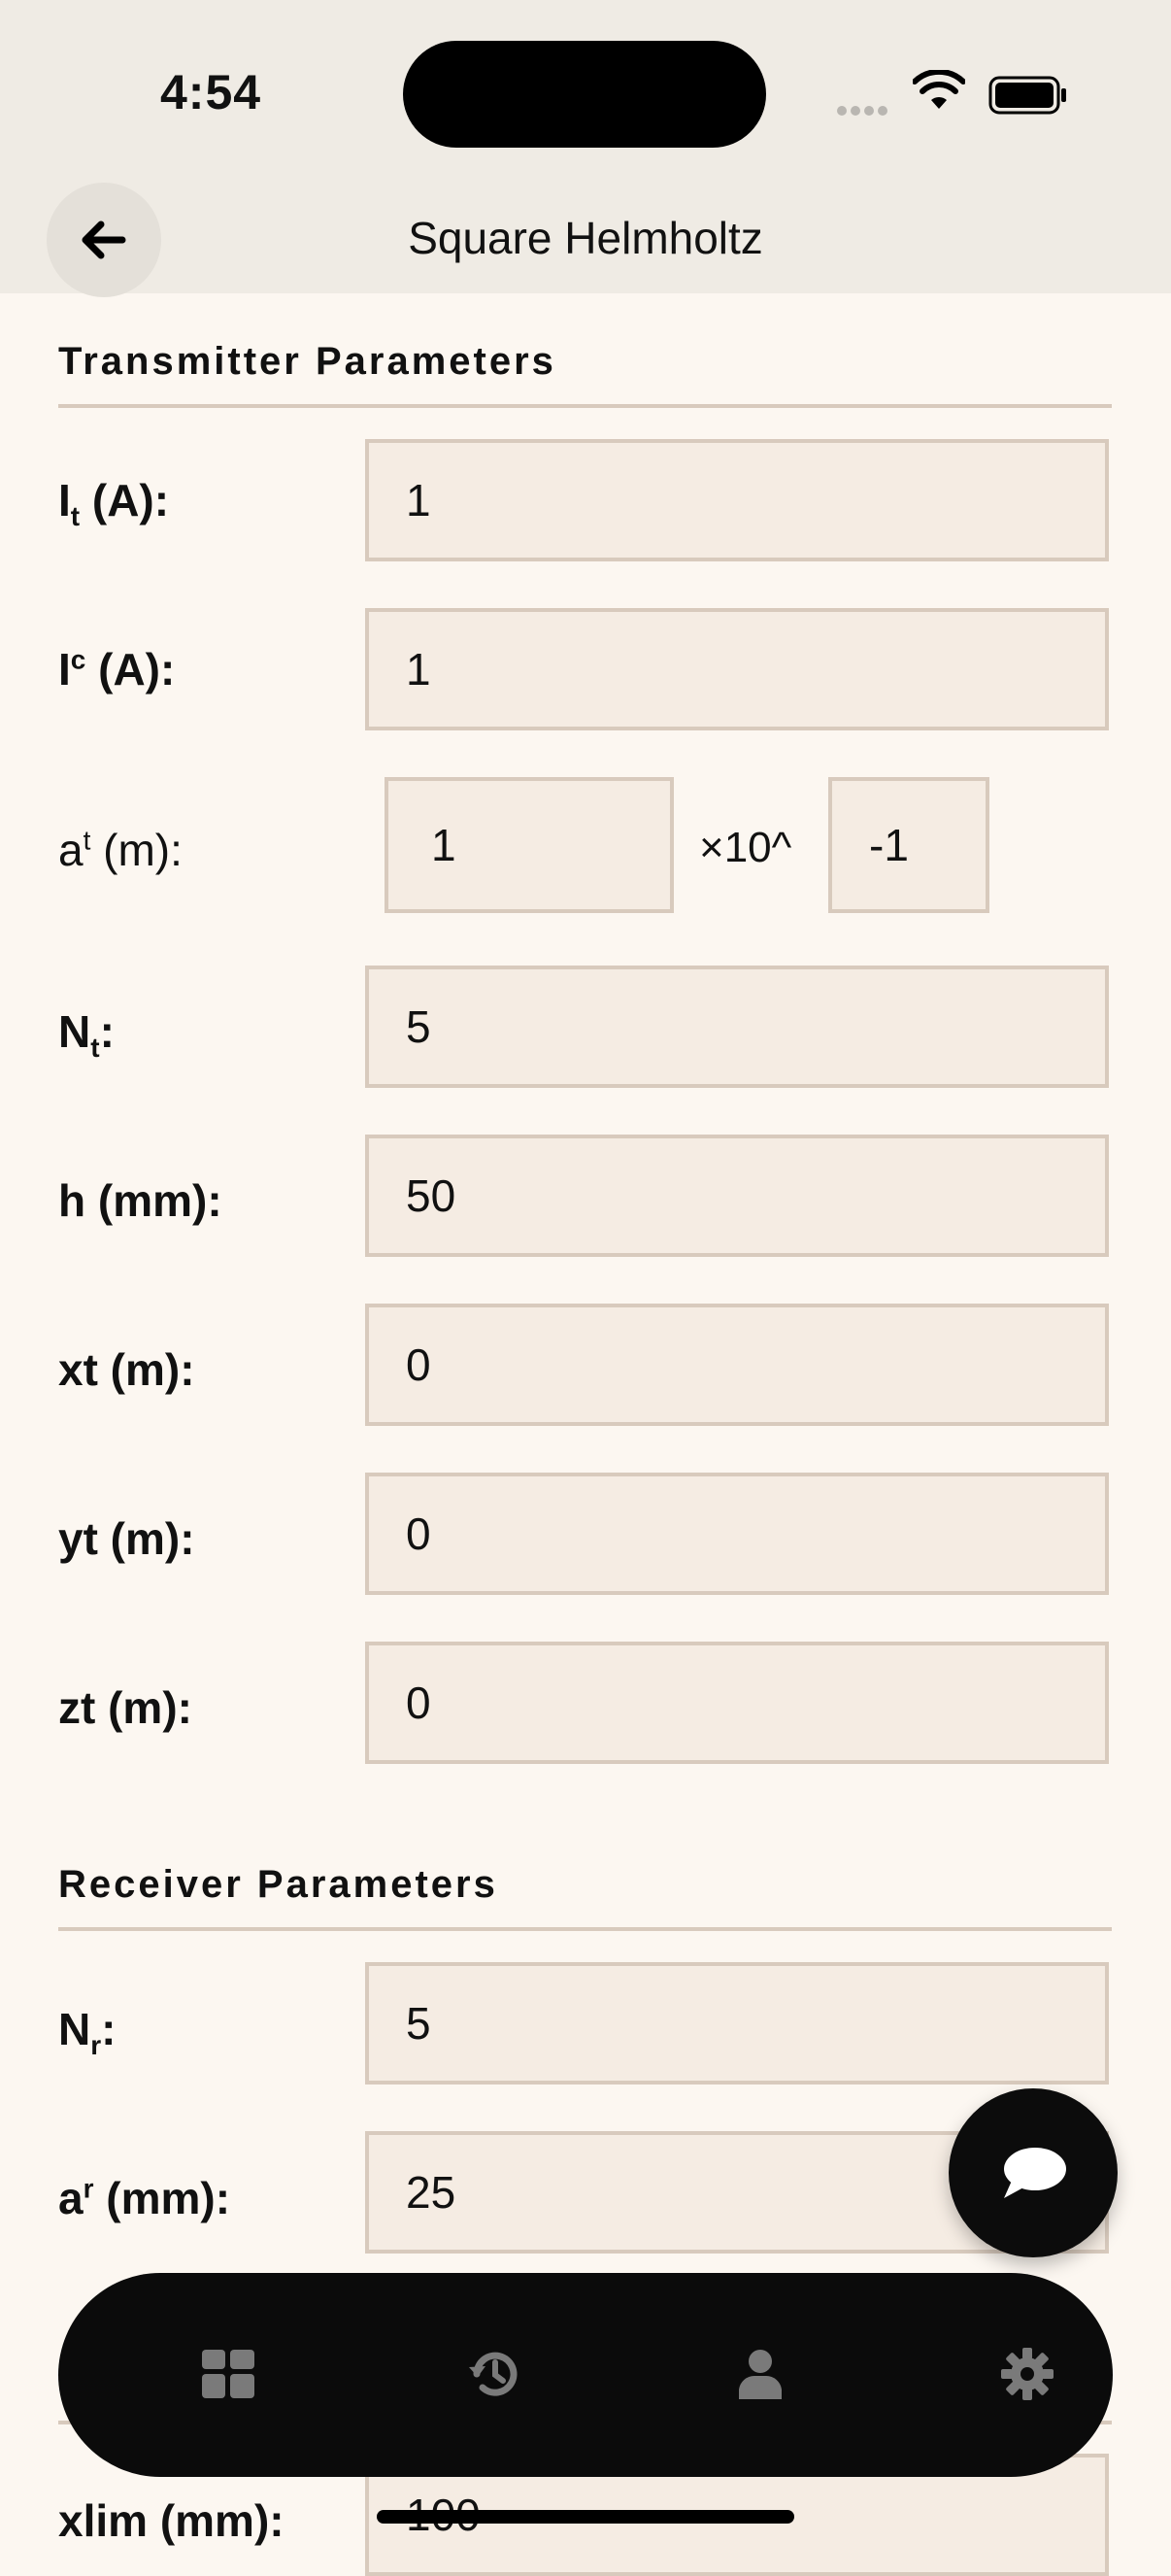  Describe the element at coordinates (114, 503) in the screenshot. I see `it-label: It (A):` at that location.